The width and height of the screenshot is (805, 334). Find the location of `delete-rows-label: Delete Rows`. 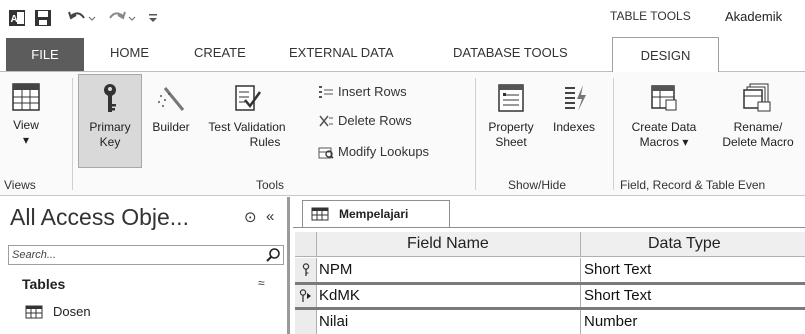

delete-rows-label: Delete Rows is located at coordinates (375, 120).